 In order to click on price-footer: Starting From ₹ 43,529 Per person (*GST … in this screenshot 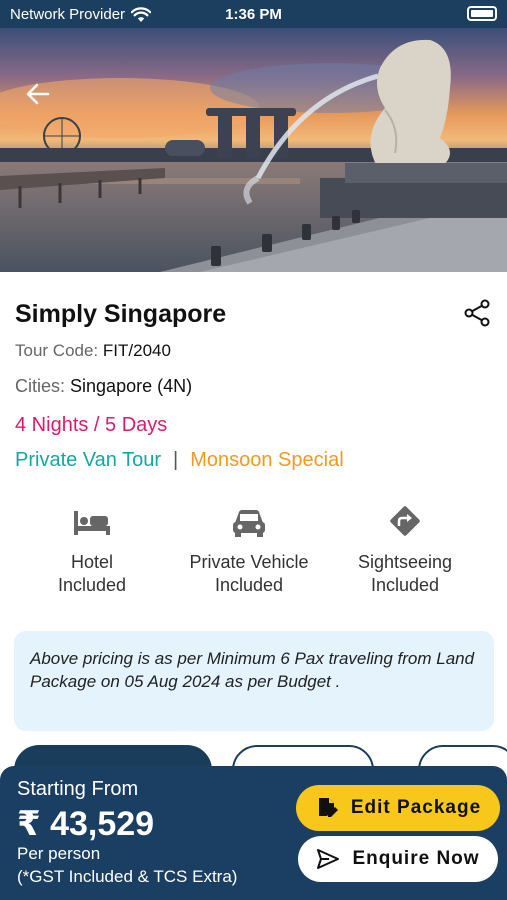, I will do `click(253, 833)`.